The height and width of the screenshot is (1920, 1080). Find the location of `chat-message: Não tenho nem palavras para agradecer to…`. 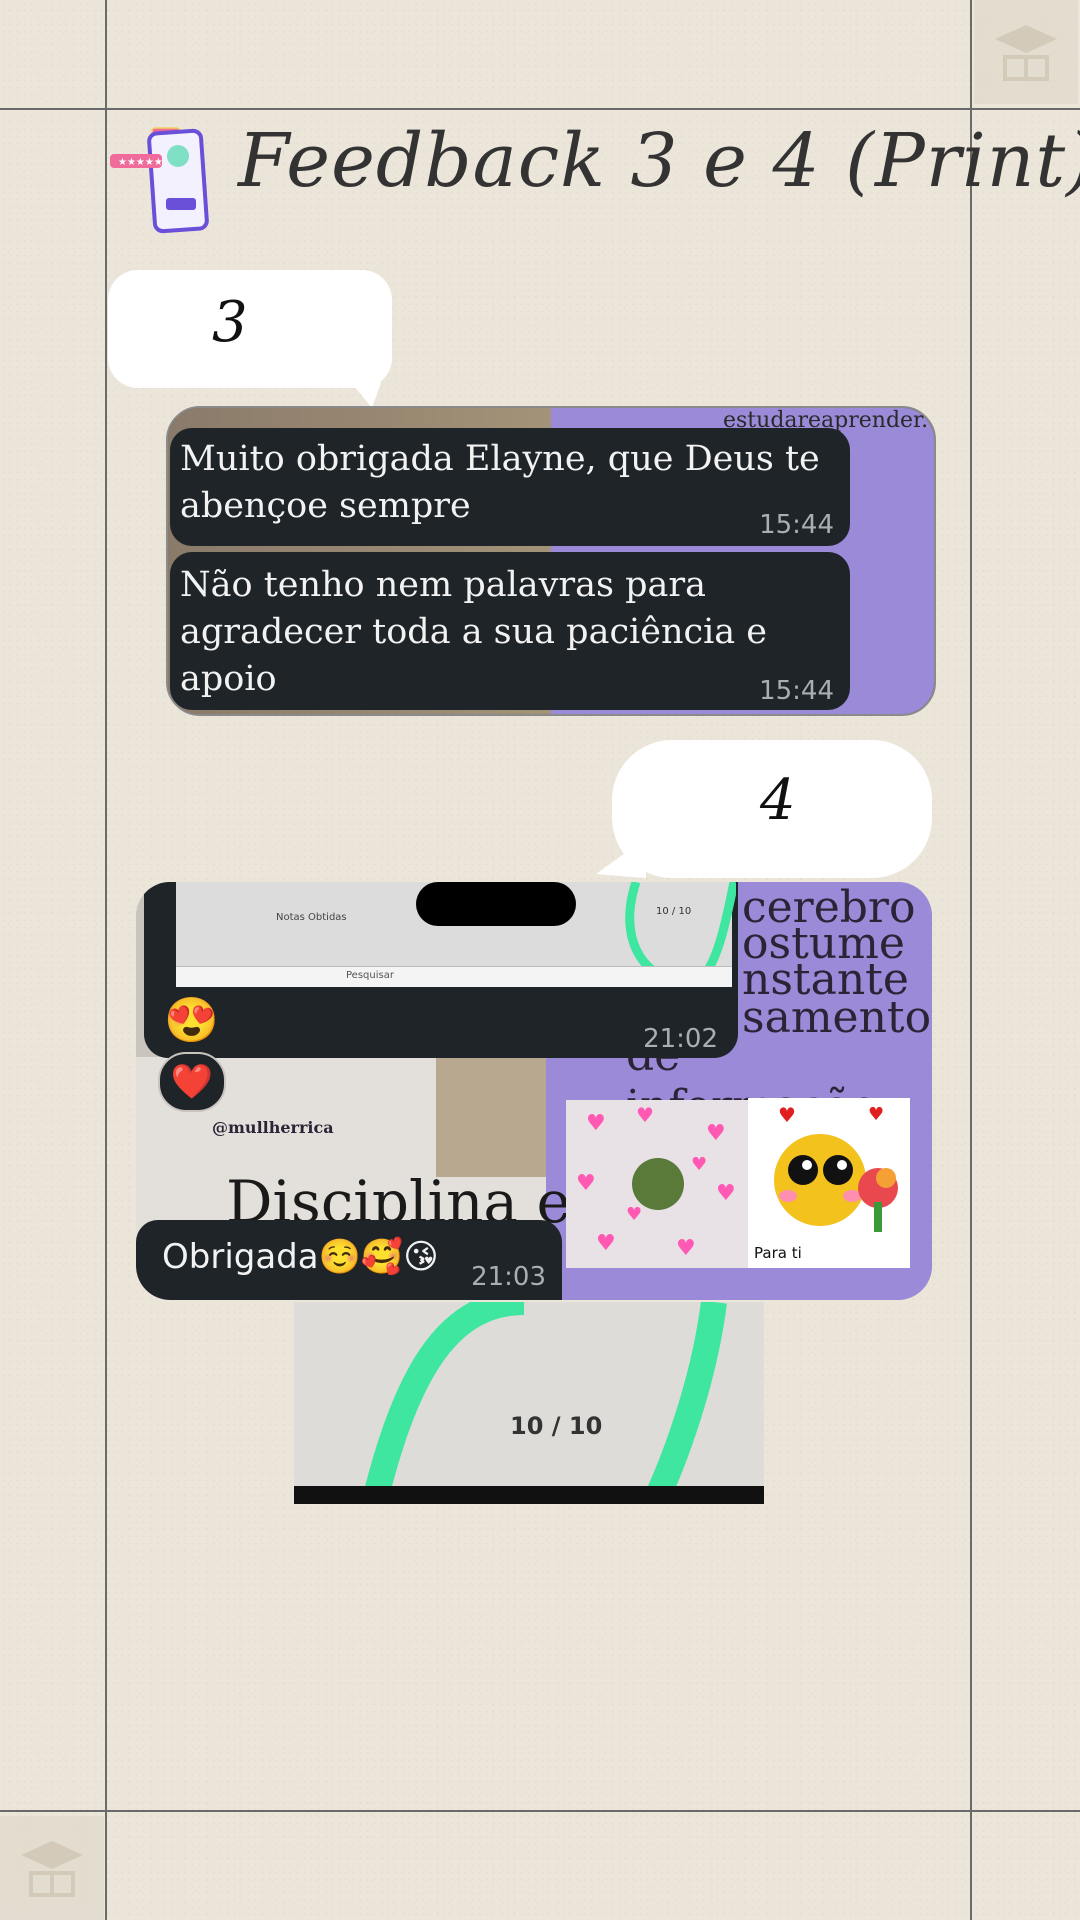

chat-message: Não tenho nem palavras para agradecer to… is located at coordinates (510, 631).